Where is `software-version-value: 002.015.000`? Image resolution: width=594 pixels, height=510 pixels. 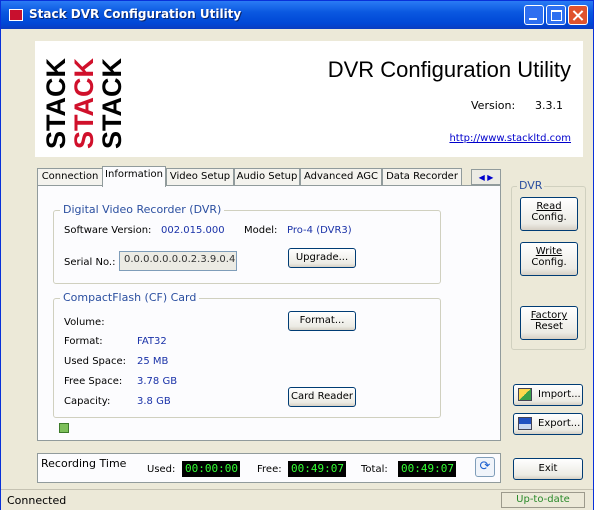
software-version-value: 002.015.000 is located at coordinates (193, 230).